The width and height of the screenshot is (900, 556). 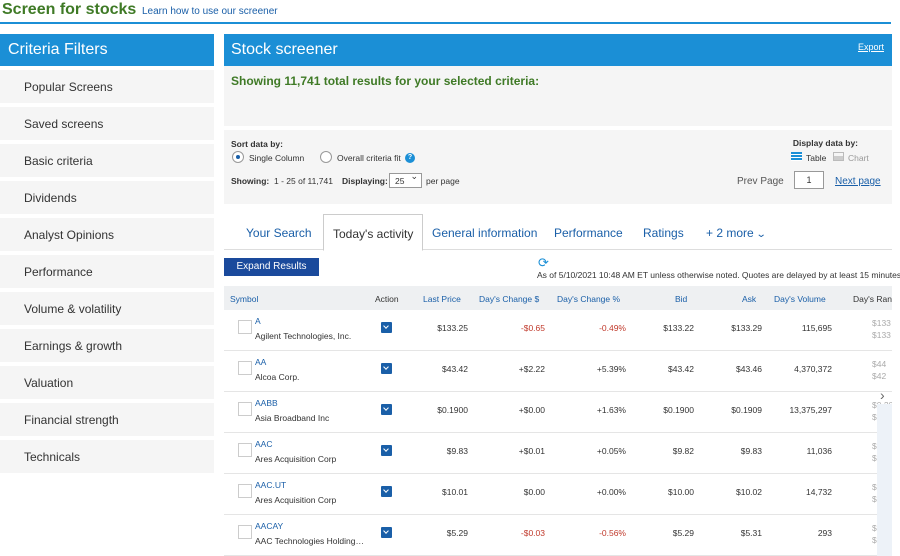 What do you see at coordinates (69, 9) in the screenshot?
I see `page-title: Screen for stocks` at bounding box center [69, 9].